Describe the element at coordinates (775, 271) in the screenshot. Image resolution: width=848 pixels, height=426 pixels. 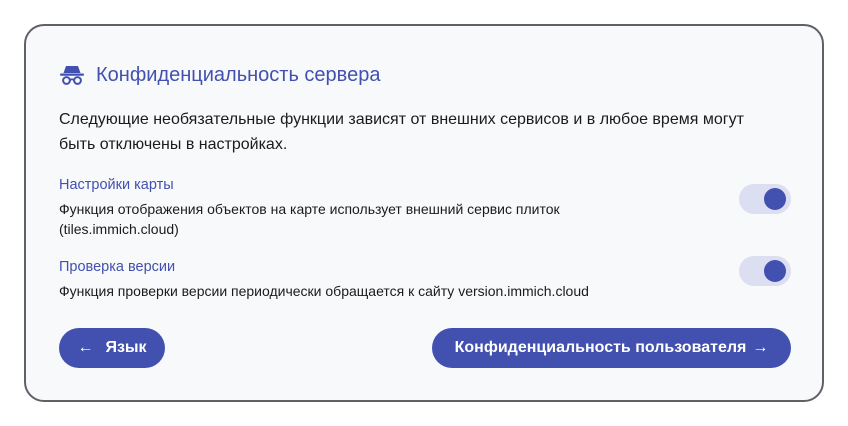
I see `version-check-toggle-knob` at that location.